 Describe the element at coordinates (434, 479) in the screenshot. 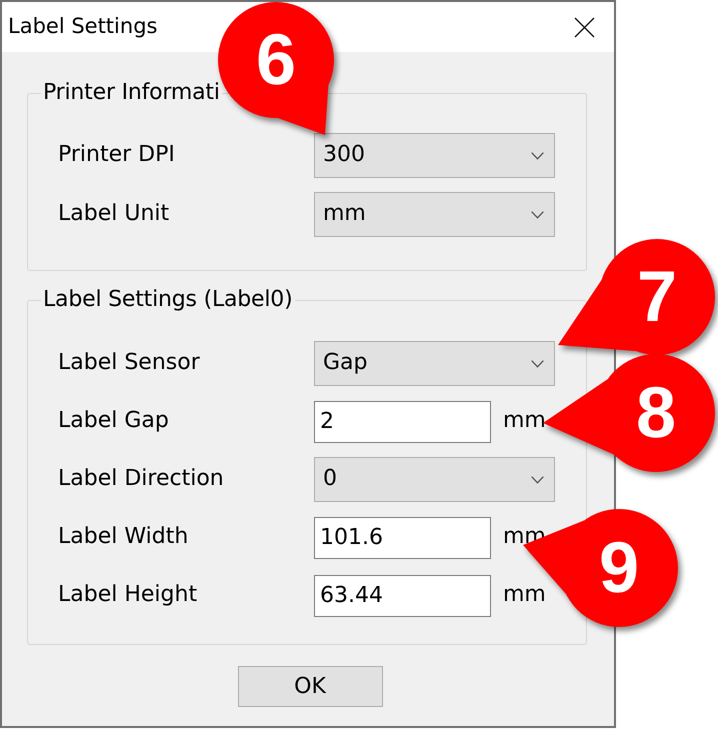

I see `dropdown: 0` at that location.